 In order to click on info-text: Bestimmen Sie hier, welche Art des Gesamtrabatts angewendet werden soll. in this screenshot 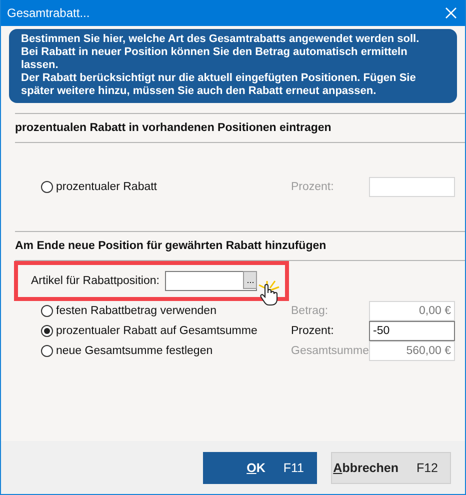, I will do `click(220, 39)`.